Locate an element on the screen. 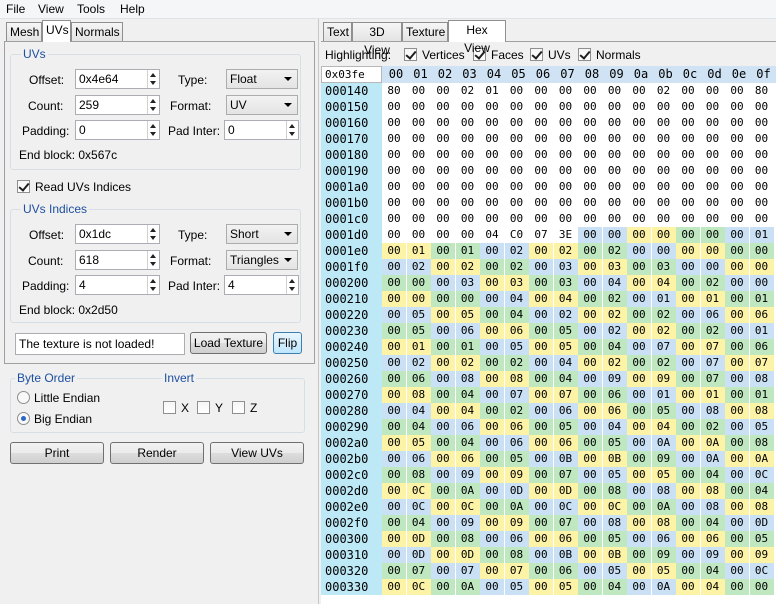 The image size is (776, 604). invert-x-checkbox is located at coordinates (169, 407).